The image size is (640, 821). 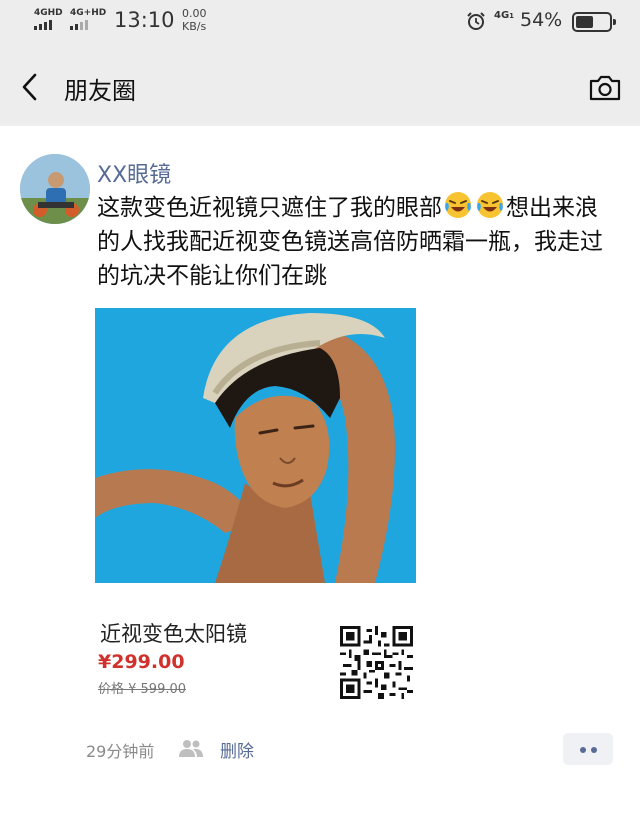 I want to click on sim2-signal: 4G+HD, so click(x=88, y=19).